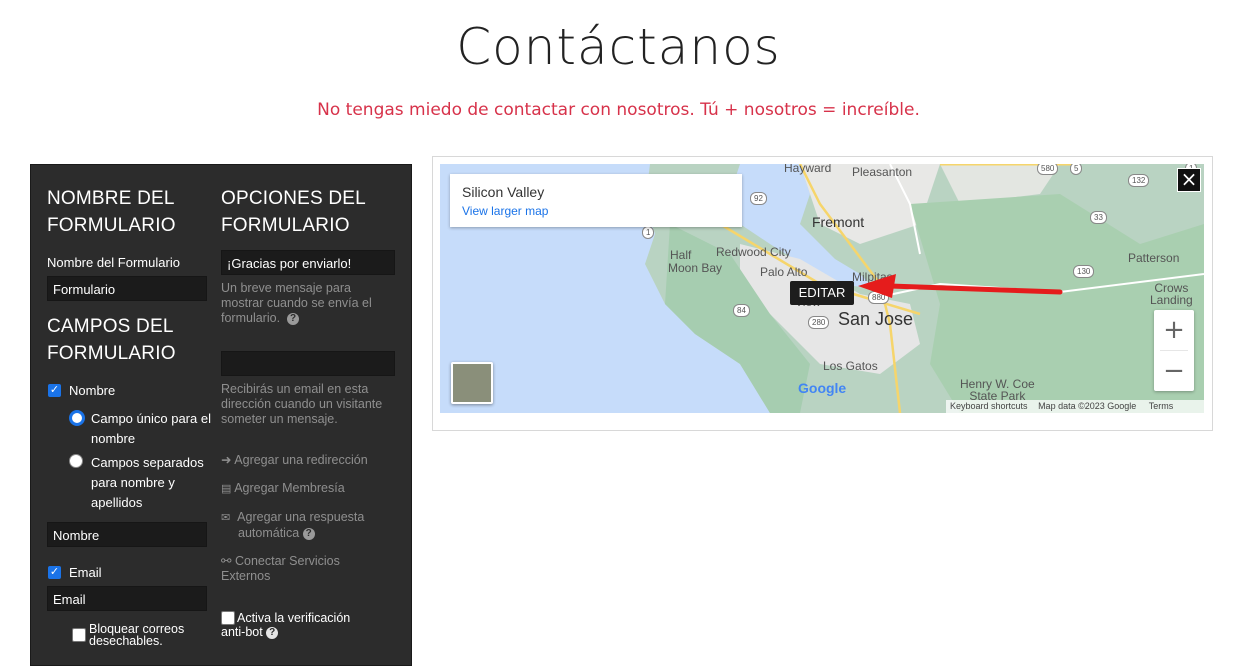  I want to click on form-options-heading: OPCIONES DEL FORMULARIO, so click(293, 212).